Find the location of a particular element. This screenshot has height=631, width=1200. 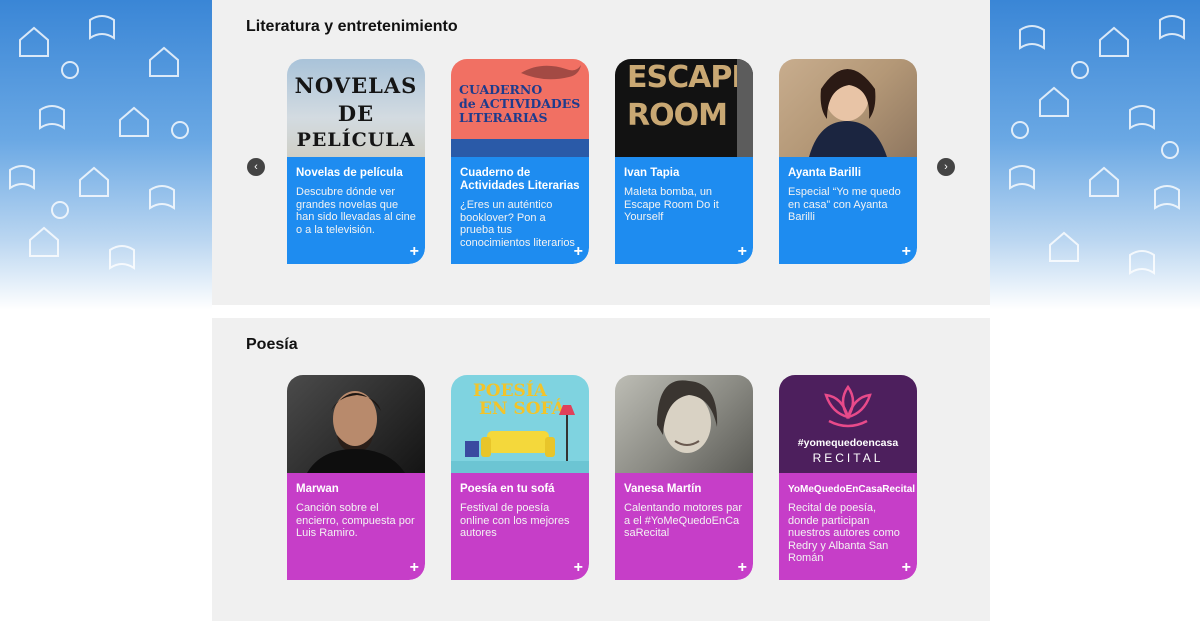

decorative-pattern-right is located at coordinates (1095, 155).